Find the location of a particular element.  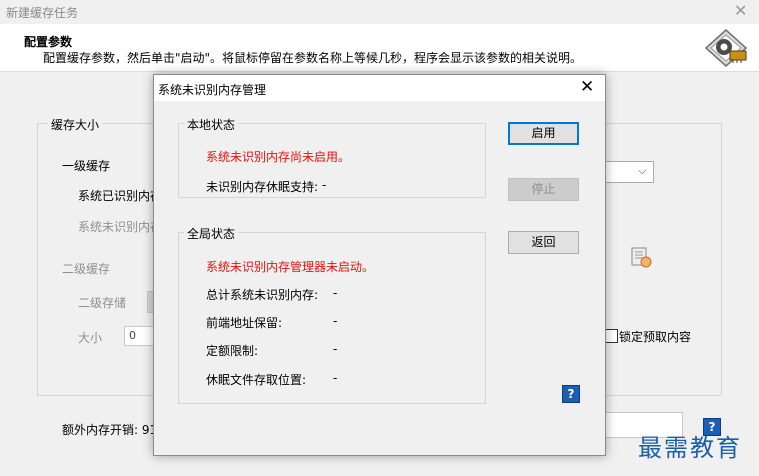

hibernation-file-location-label: 休眠文件存取位置: is located at coordinates (256, 380).